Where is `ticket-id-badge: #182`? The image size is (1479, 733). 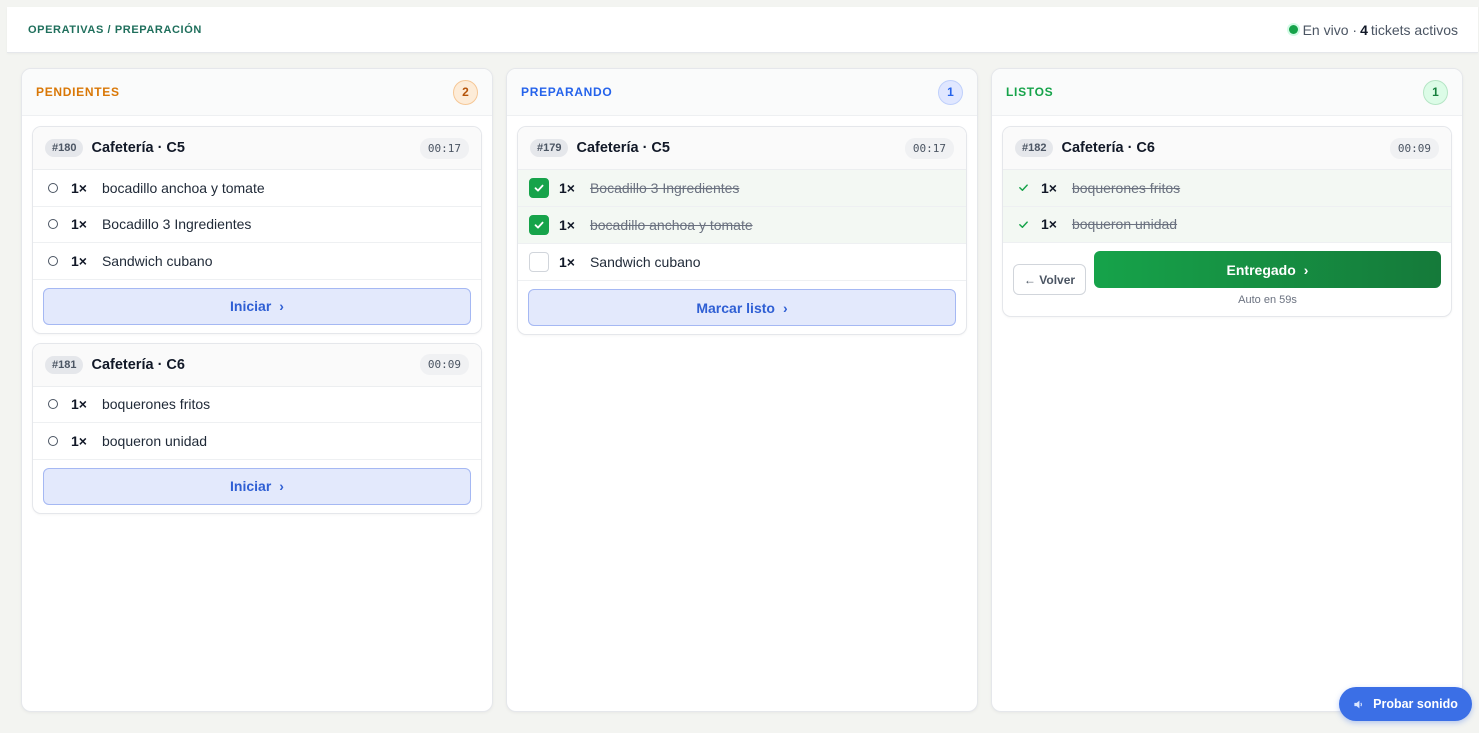
ticket-id-badge: #182 is located at coordinates (1034, 148).